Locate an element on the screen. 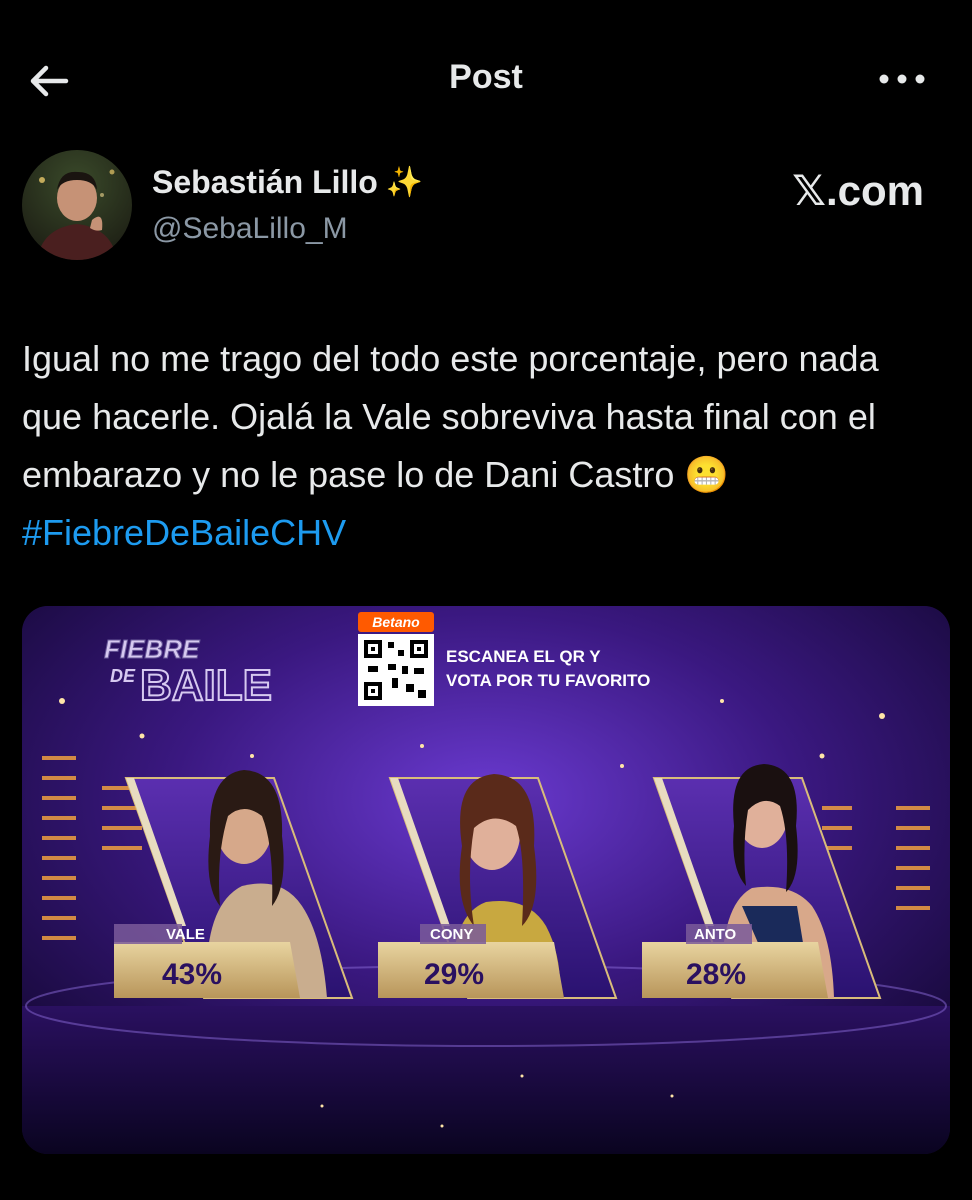 The width and height of the screenshot is (972, 1200). grimace-emoji: 😬 is located at coordinates (707, 474).